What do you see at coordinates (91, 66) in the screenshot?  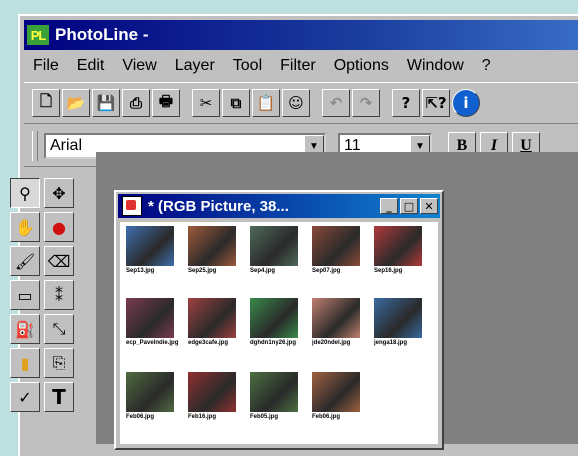 I see `menu-item-edit: Edit` at bounding box center [91, 66].